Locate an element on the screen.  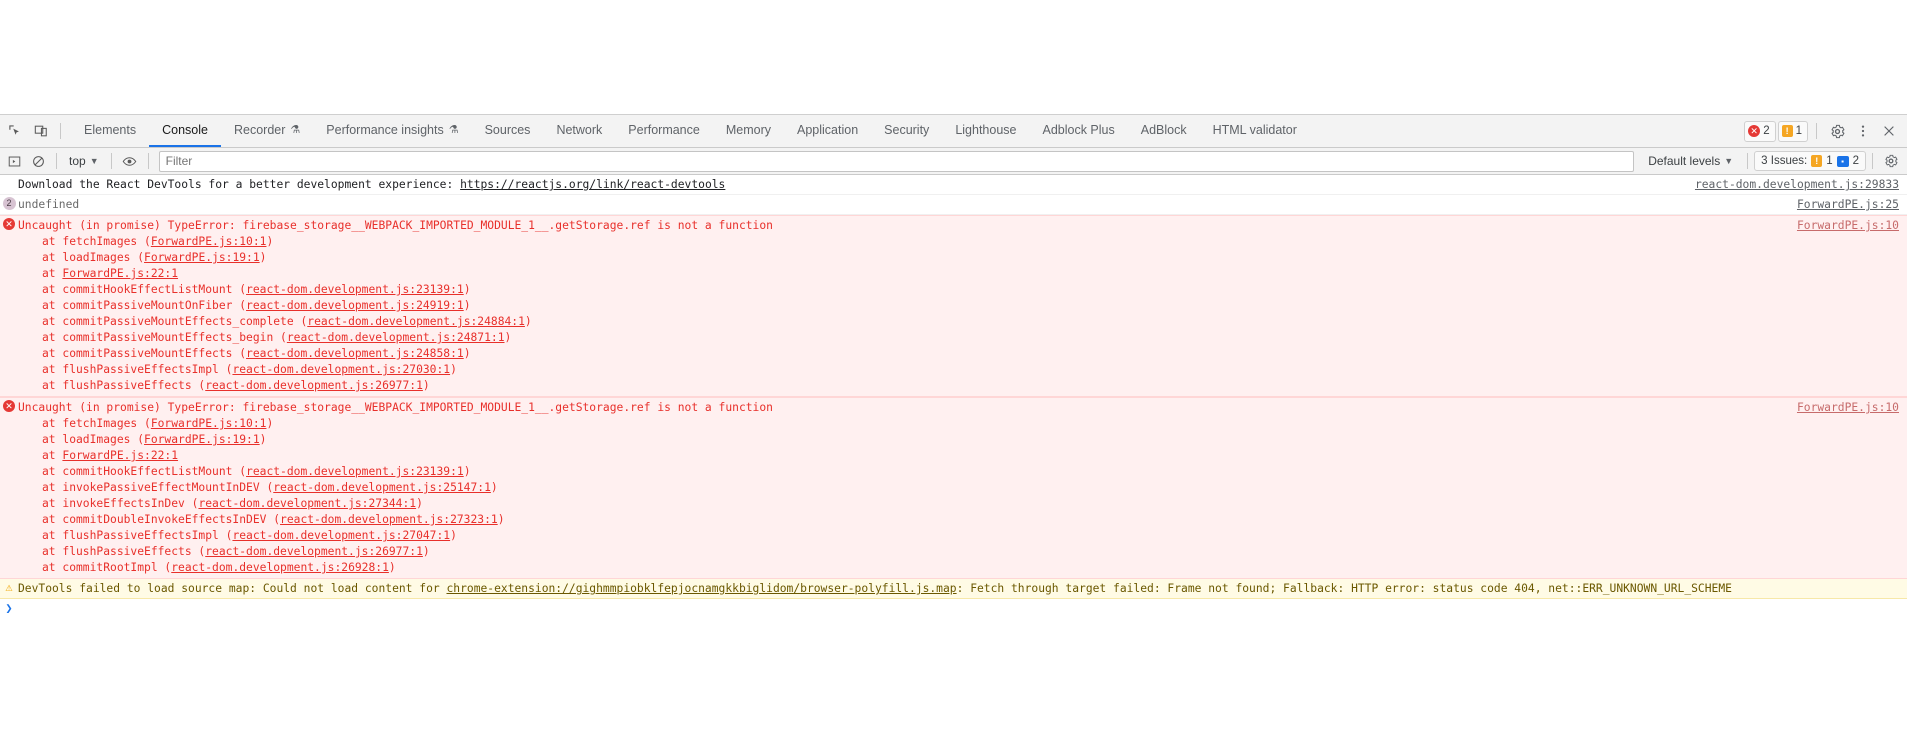
tab-memory: Memory is located at coordinates (748, 131).